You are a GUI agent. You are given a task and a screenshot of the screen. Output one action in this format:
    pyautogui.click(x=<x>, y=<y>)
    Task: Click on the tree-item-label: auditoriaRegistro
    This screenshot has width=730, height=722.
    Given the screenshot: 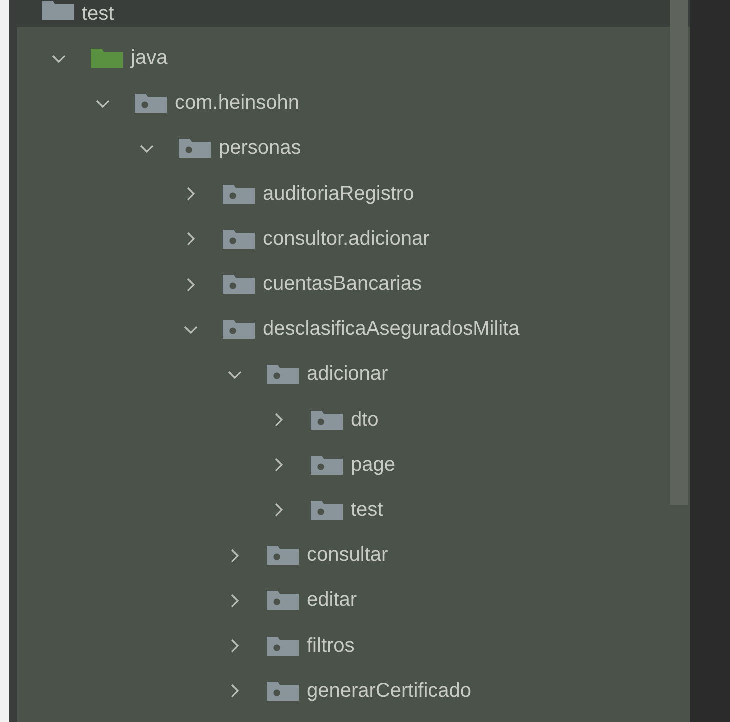 What is the action you would take?
    pyautogui.click(x=338, y=194)
    